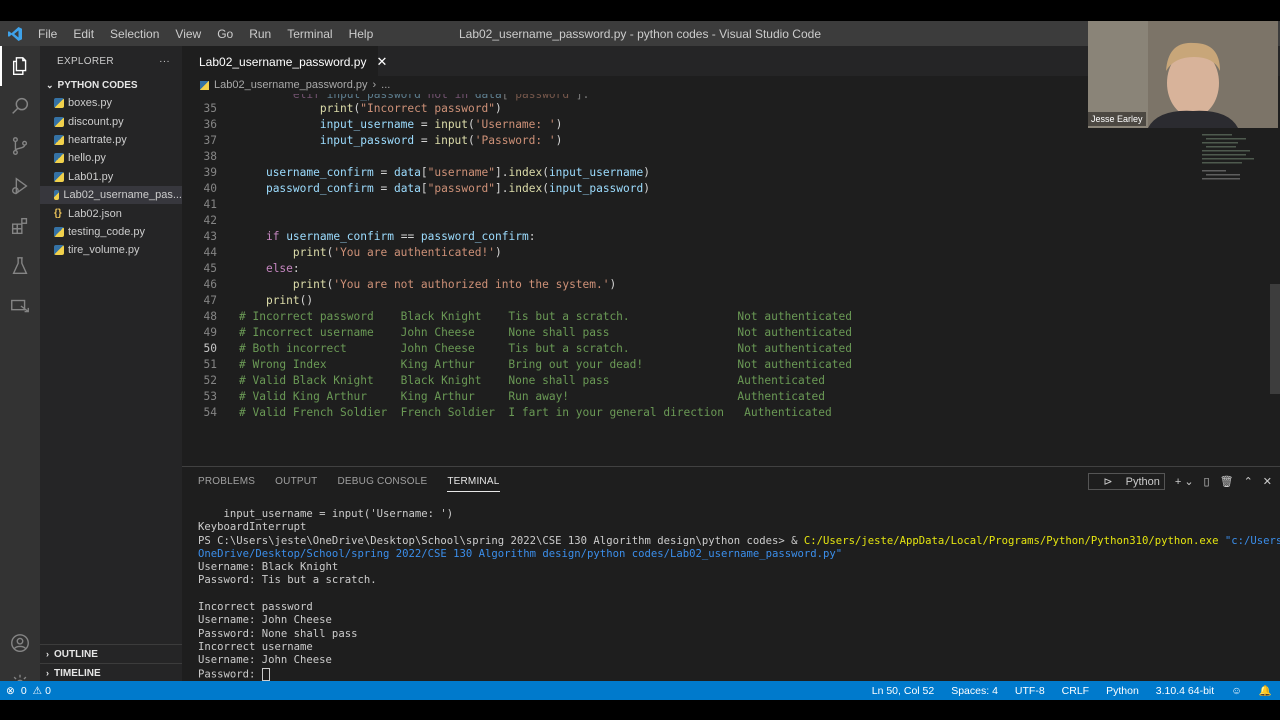 This screenshot has height=720, width=1280. Describe the element at coordinates (1108, 482) in the screenshot. I see `terminal-icon: ⊳` at that location.